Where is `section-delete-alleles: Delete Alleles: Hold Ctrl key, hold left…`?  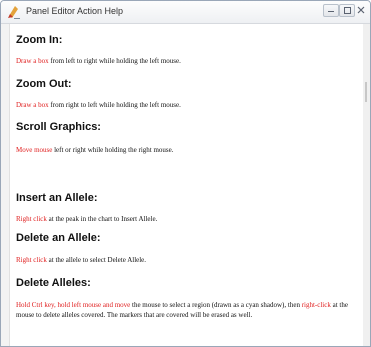 section-delete-alleles: Delete Alleles: Hold Ctrl key, hold left… is located at coordinates (186, 298).